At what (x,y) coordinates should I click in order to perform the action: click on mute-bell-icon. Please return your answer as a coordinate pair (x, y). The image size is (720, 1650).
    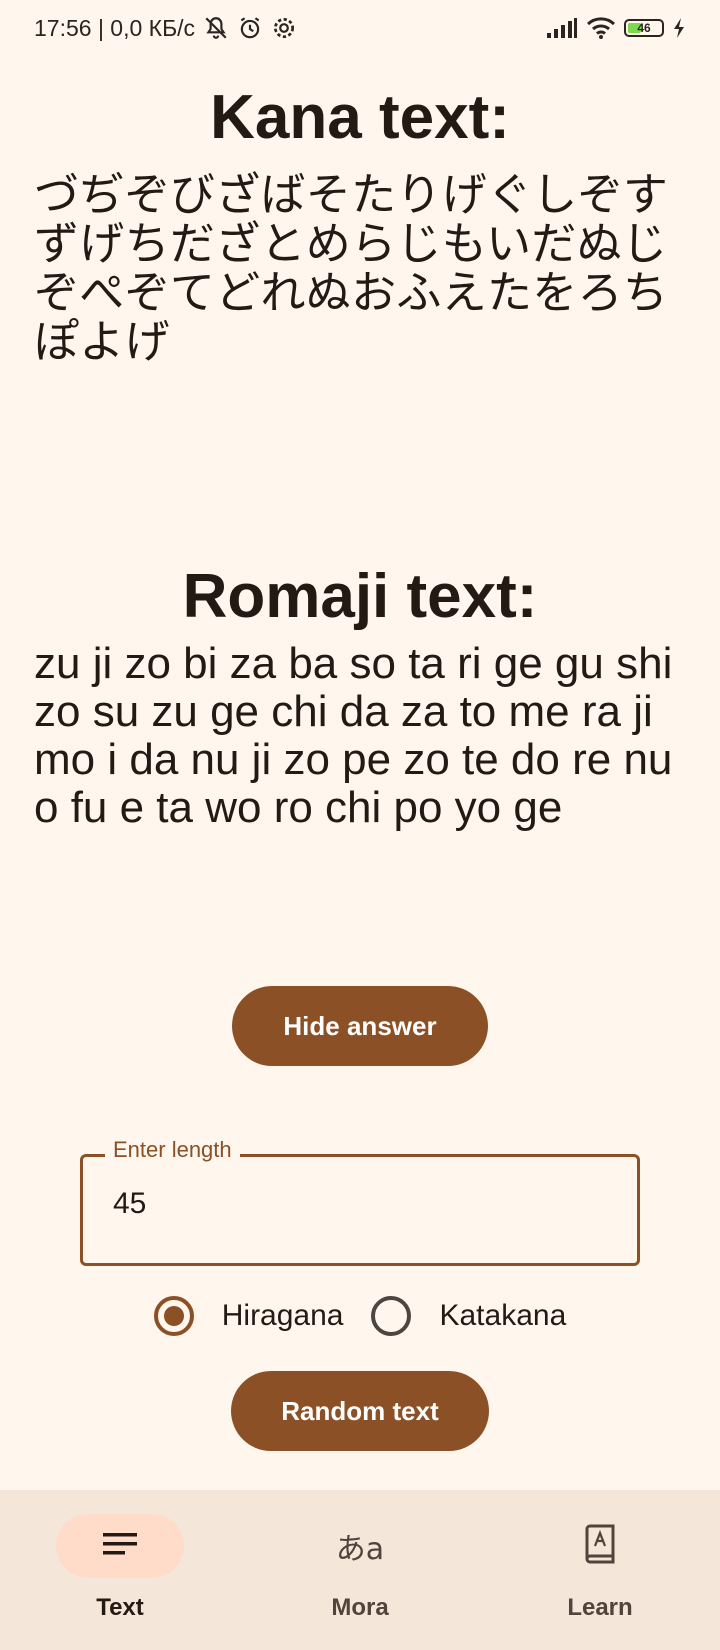
    Looking at the image, I should click on (216, 28).